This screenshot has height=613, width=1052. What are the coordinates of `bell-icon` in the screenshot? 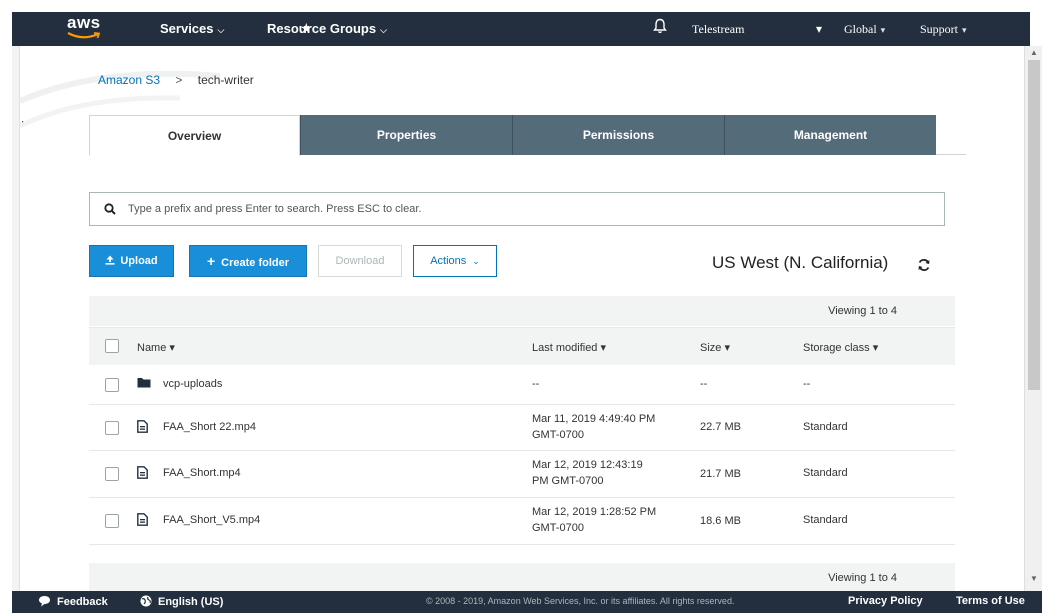 It's located at (660, 27).